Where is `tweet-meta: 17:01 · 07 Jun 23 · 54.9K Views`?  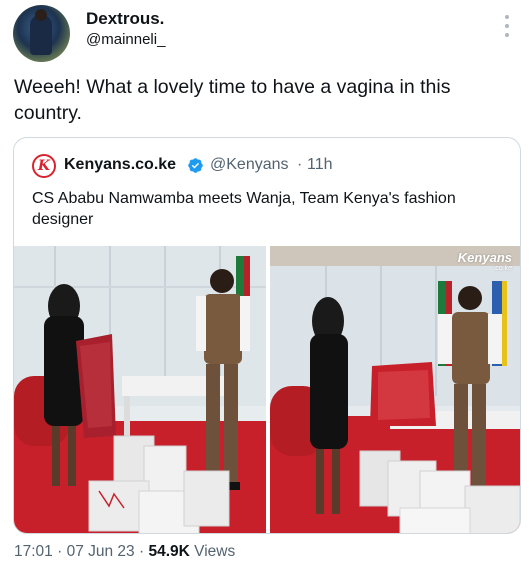
tweet-meta: 17:01 · 07 Jun 23 · 54.9K Views is located at coordinates (124, 552).